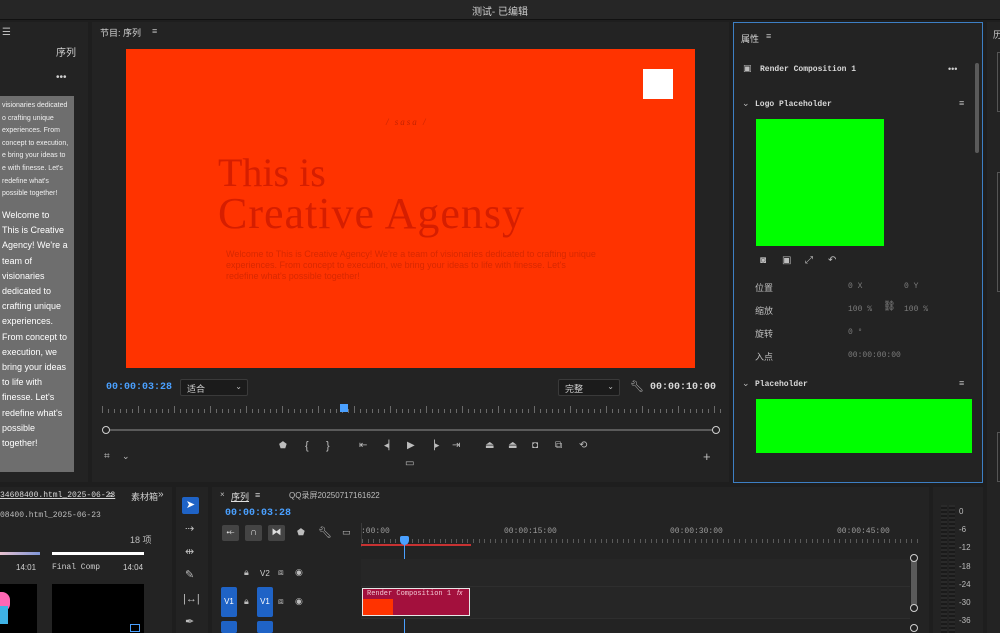 The width and height of the screenshot is (1000, 633). What do you see at coordinates (110, 495) in the screenshot?
I see `project-tab-menu: ≡` at bounding box center [110, 495].